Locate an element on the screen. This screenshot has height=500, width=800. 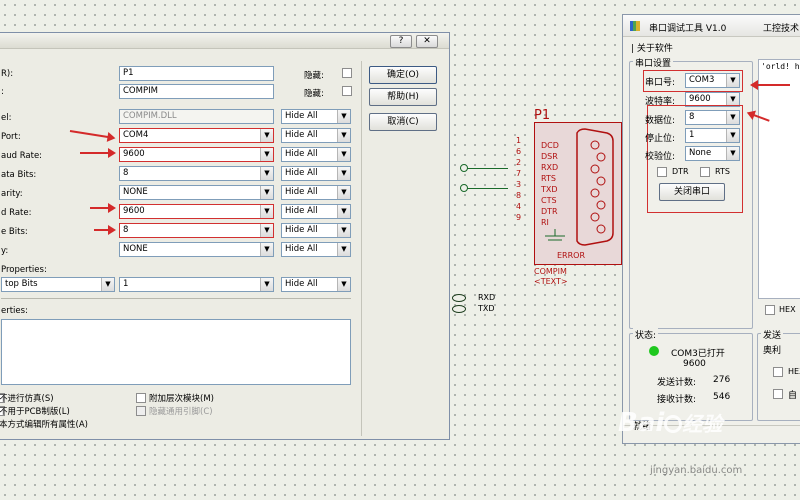
databits-select: 8 ▼ is located at coordinates (196, 173).